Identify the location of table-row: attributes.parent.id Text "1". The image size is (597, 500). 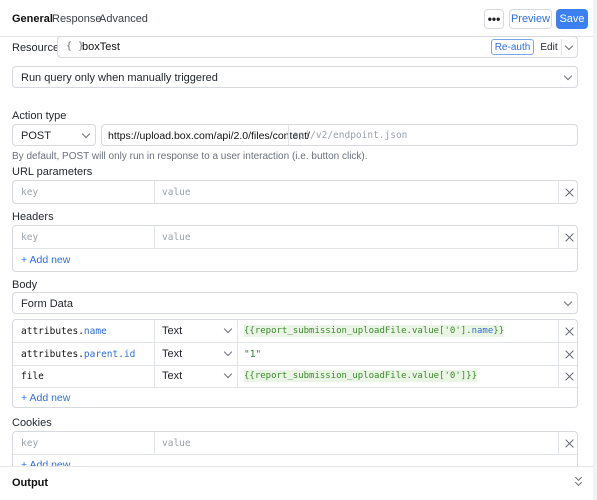
(295, 354).